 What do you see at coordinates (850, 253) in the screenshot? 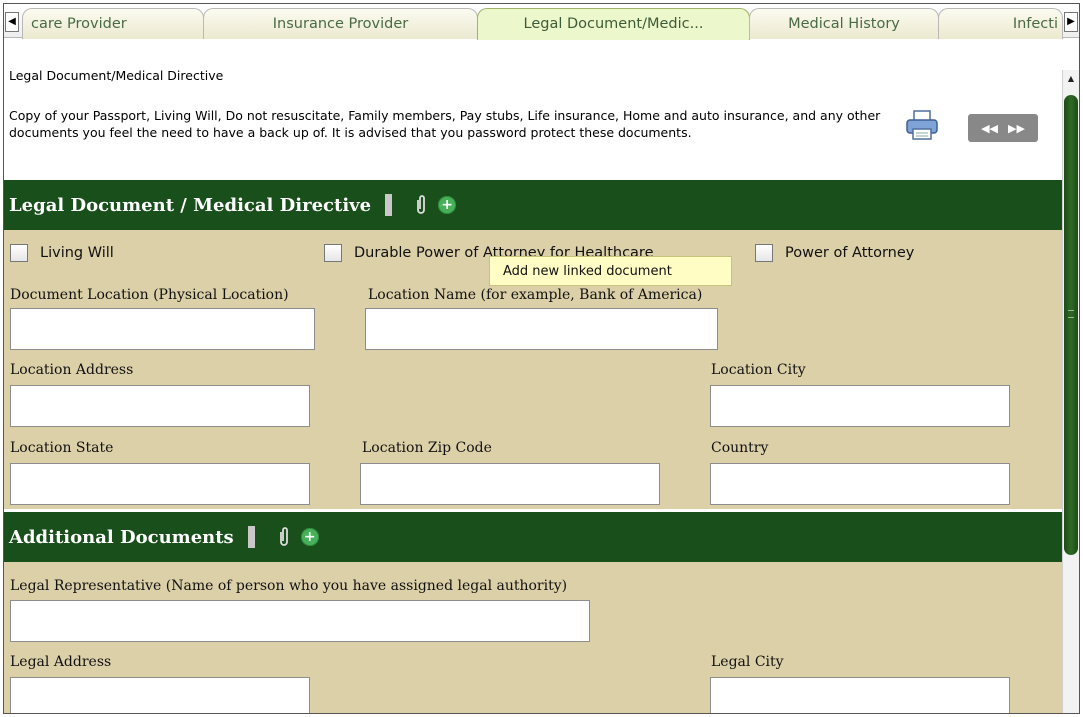
I see `checkbox-label: Power of Attorney` at bounding box center [850, 253].